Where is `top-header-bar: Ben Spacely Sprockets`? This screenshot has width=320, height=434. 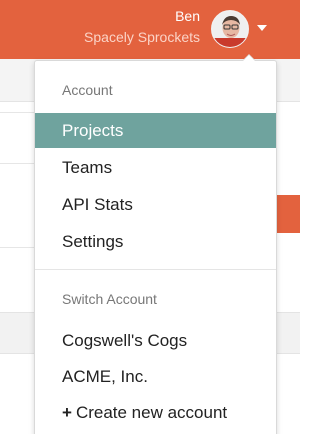
top-header-bar: Ben Spacely Sprockets is located at coordinates (150, 29).